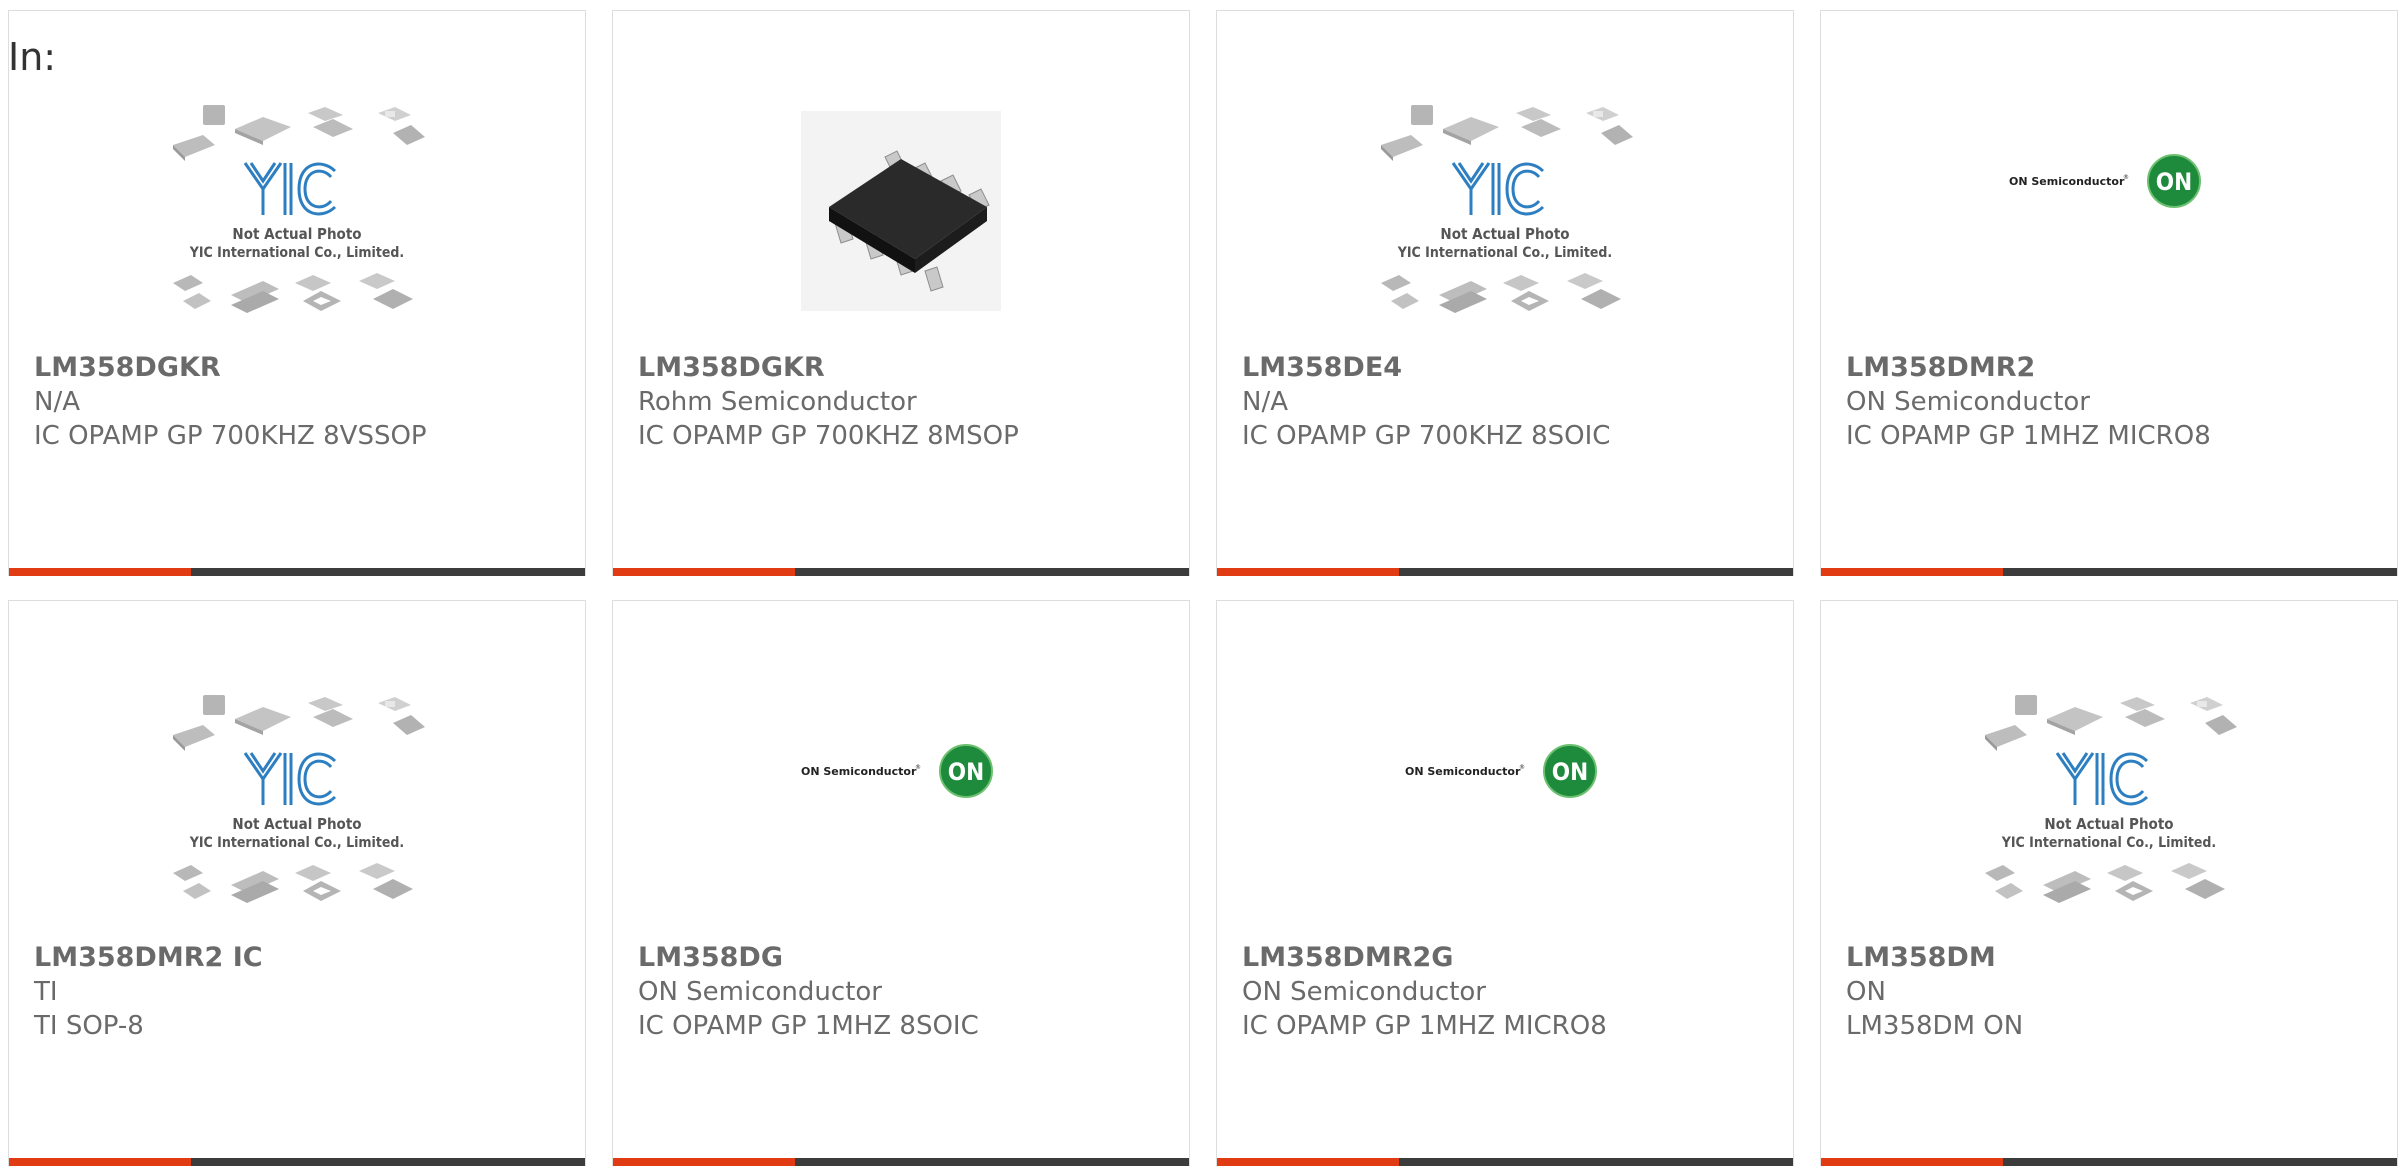 Image resolution: width=2400 pixels, height=1167 pixels. I want to click on description: LM358DM ON, so click(1935, 1026).